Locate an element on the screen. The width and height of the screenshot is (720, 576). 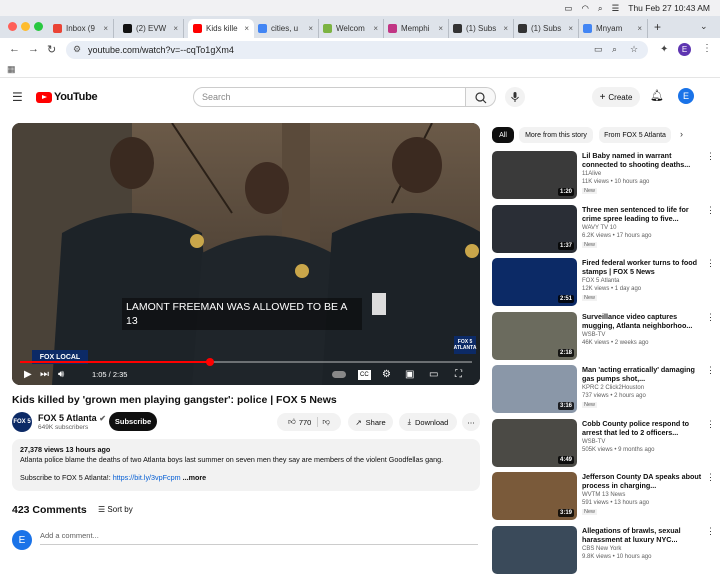
voice-search-button is located at coordinates (515, 97).